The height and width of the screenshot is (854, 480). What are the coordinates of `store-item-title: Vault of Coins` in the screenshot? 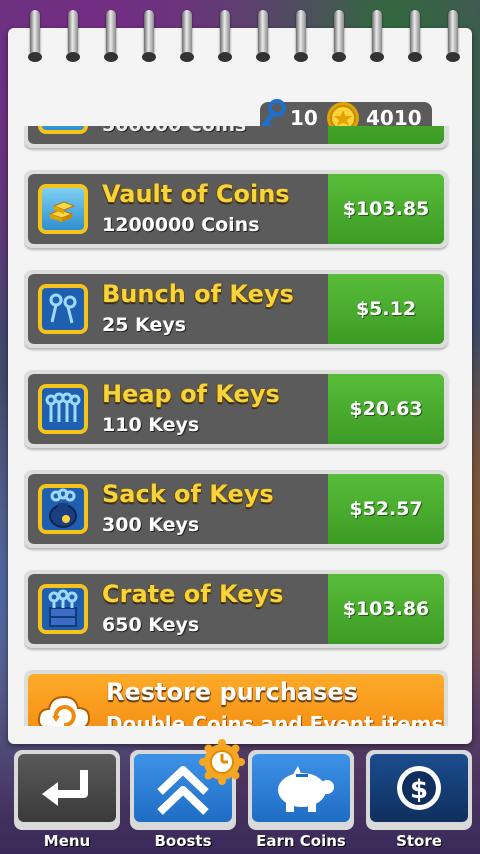 It's located at (196, 194).